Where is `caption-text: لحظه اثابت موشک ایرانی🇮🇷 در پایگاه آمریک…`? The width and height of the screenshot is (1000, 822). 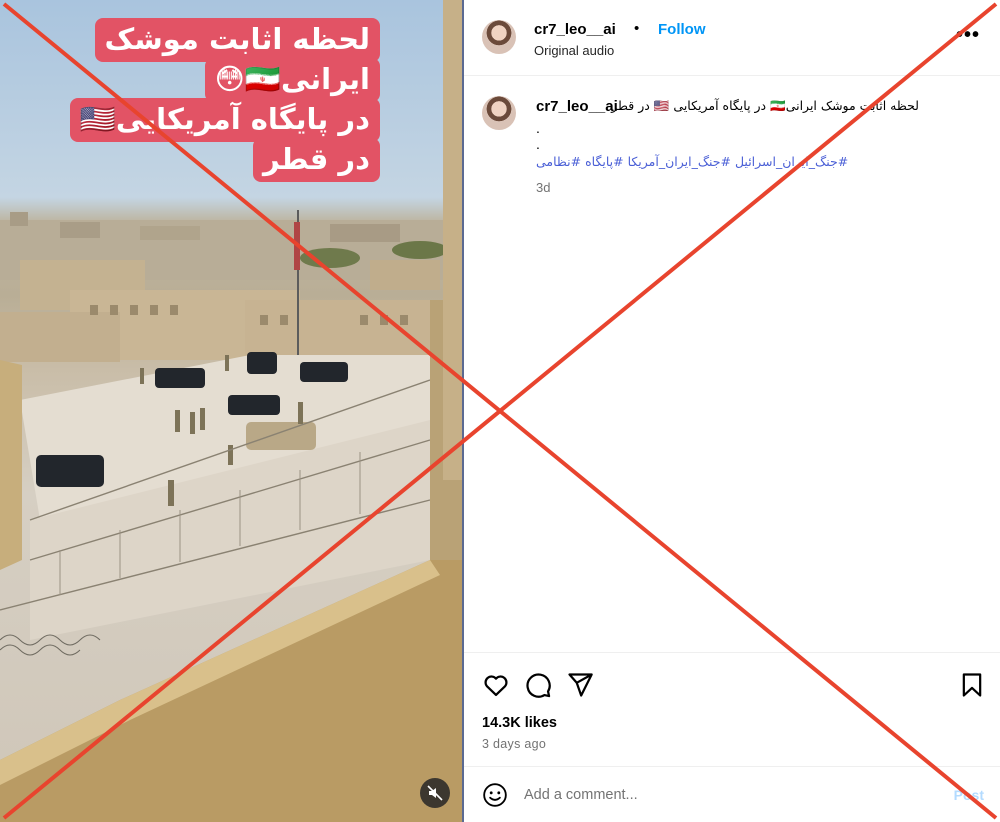 caption-text: لحظه اثابت موشک ایرانی🇮🇷 در پایگاه آمریک… is located at coordinates (765, 105).